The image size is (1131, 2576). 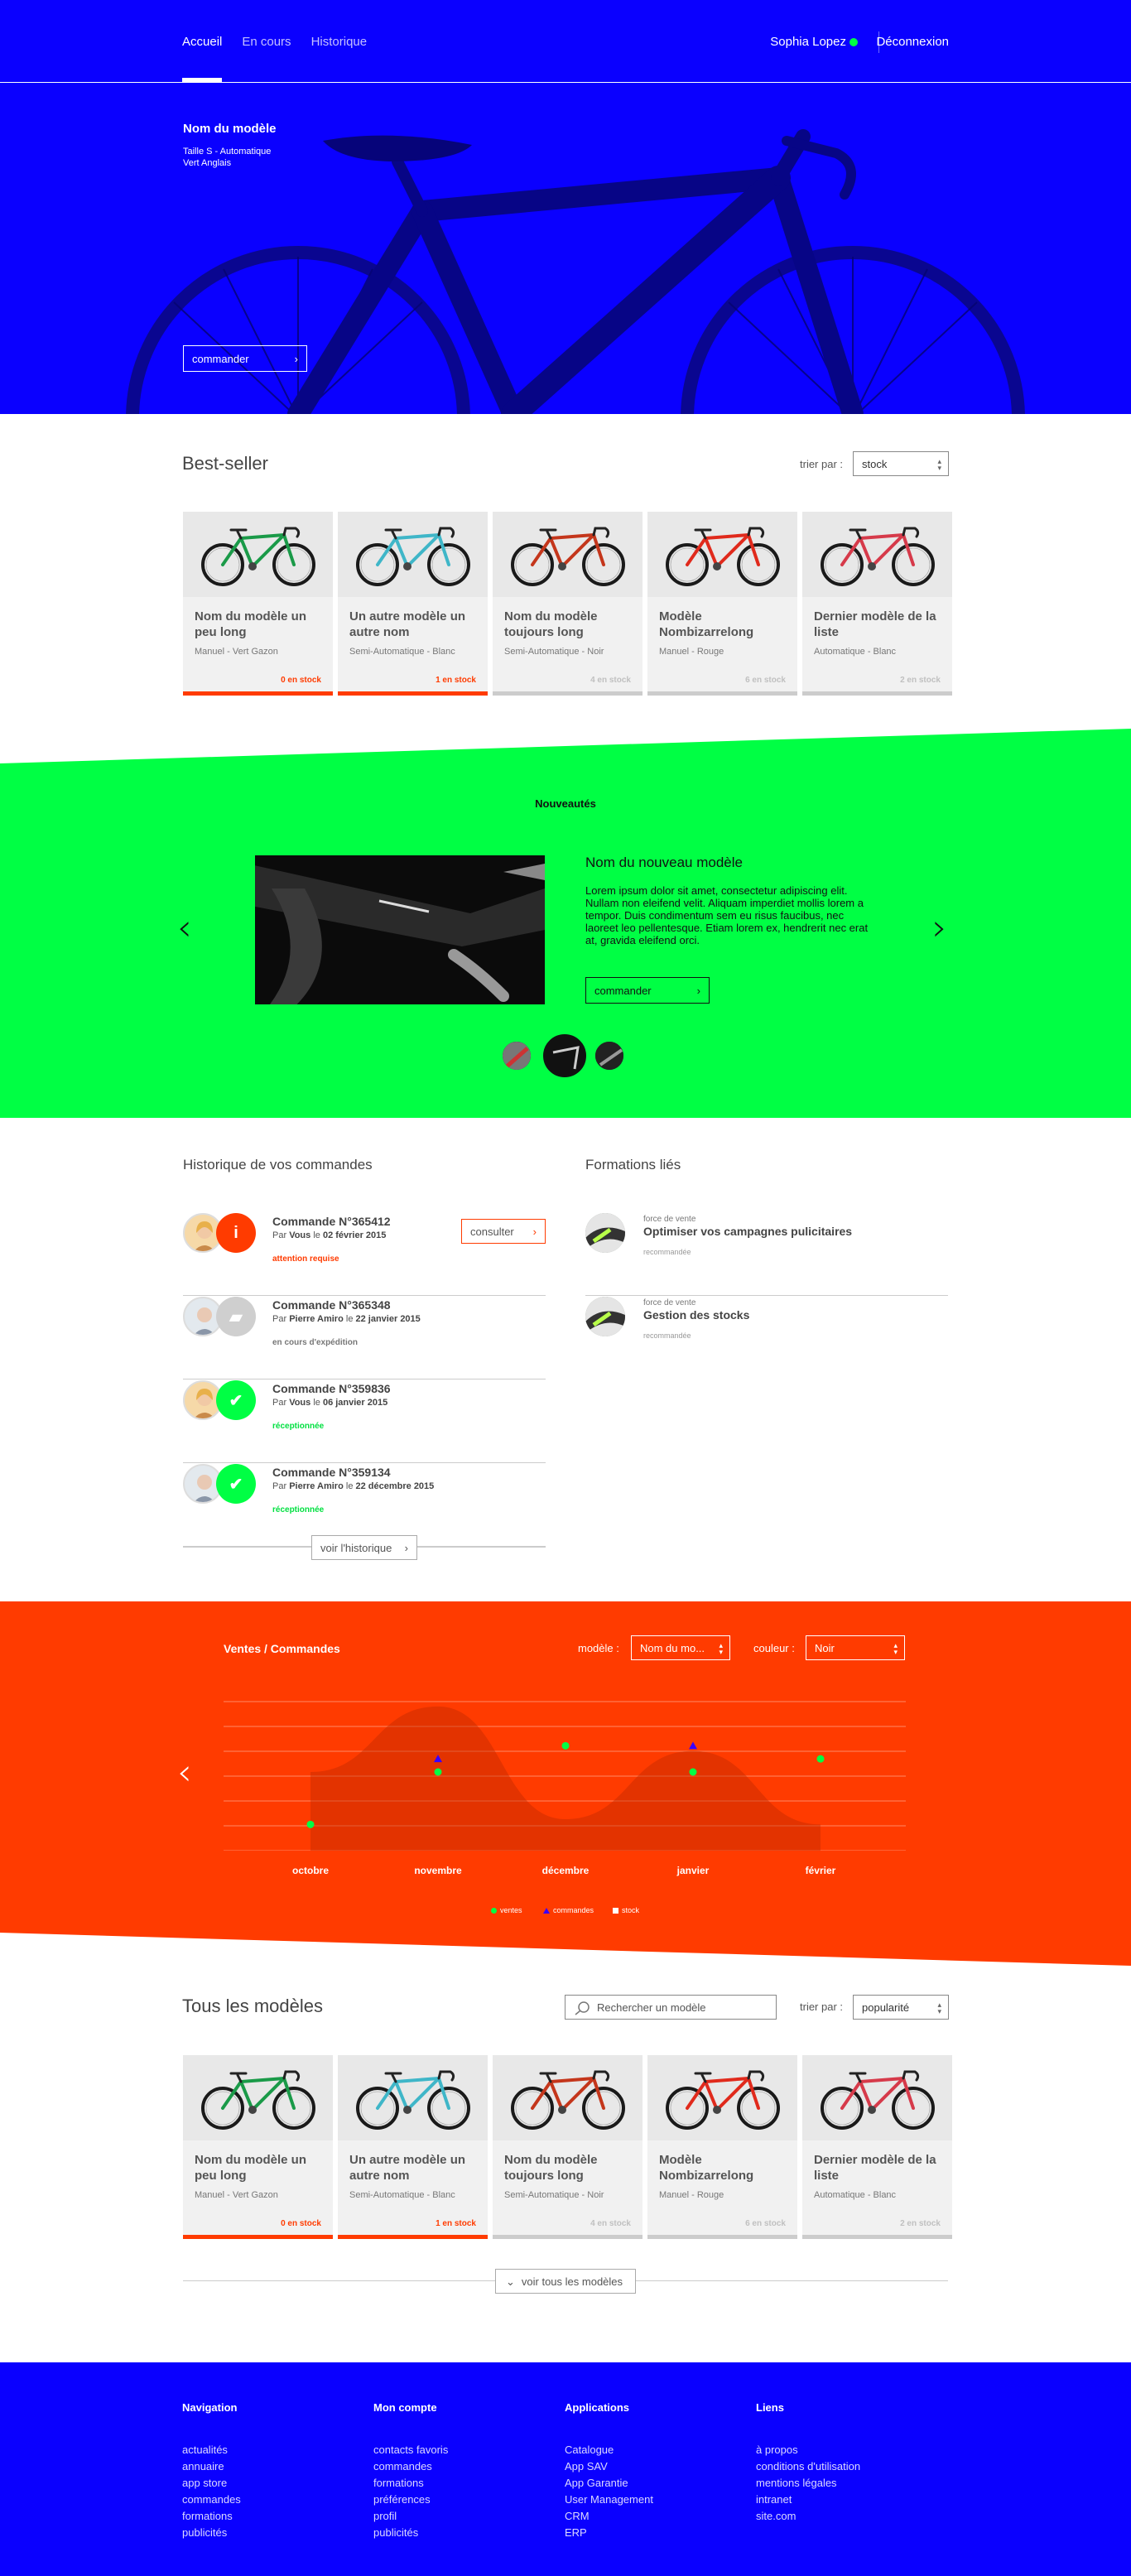 I want to click on order-date: 22 janvier 2015, so click(x=388, y=1319).